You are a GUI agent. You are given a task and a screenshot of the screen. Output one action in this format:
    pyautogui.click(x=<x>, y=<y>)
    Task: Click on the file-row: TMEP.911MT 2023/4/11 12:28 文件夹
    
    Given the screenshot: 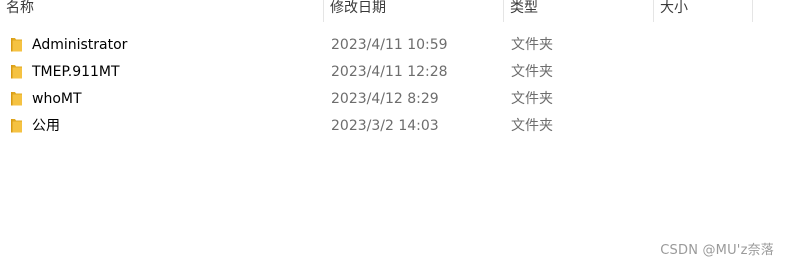 What is the action you would take?
    pyautogui.click(x=394, y=73)
    